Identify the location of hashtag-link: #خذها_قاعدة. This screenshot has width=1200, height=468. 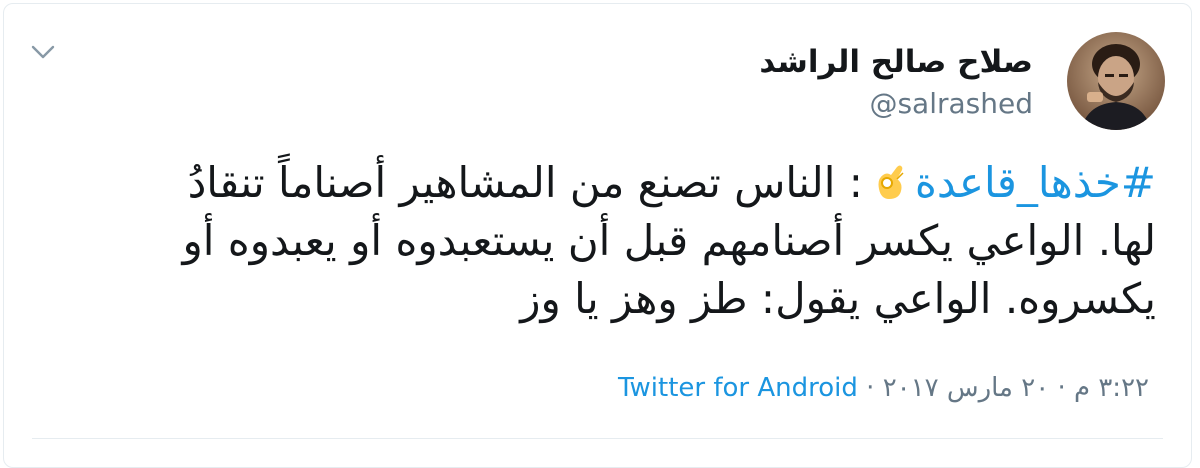
(1035, 182).